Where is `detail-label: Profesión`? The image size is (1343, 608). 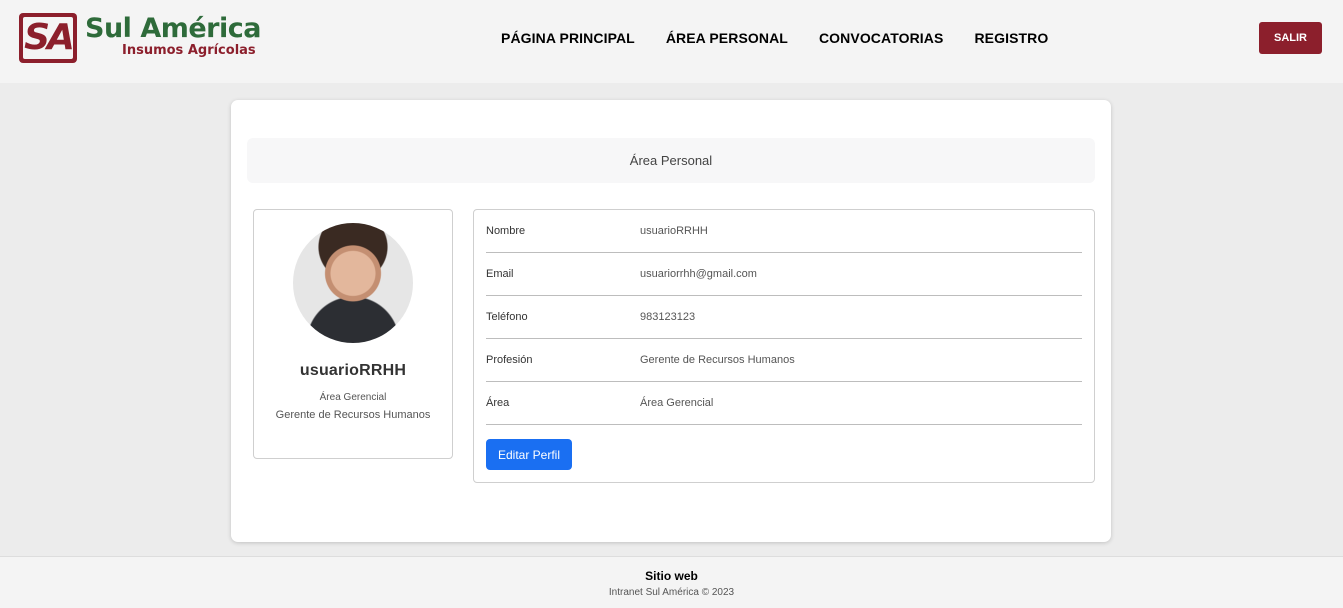
detail-label: Profesión is located at coordinates (509, 360).